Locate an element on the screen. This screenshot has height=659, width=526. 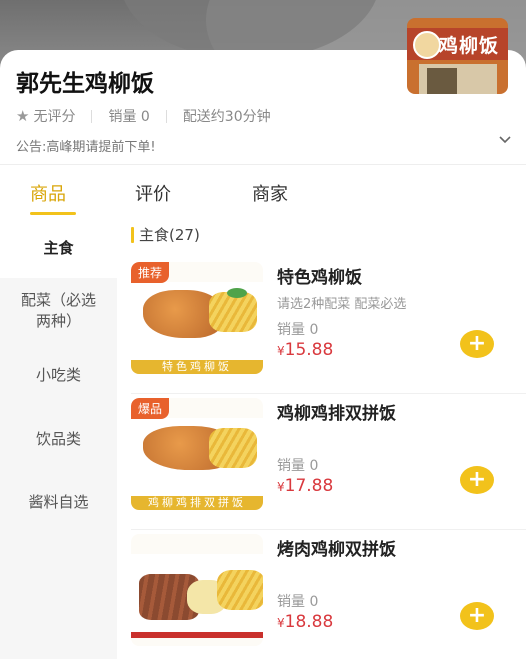
price-value: 17.88 is located at coordinates (309, 486).